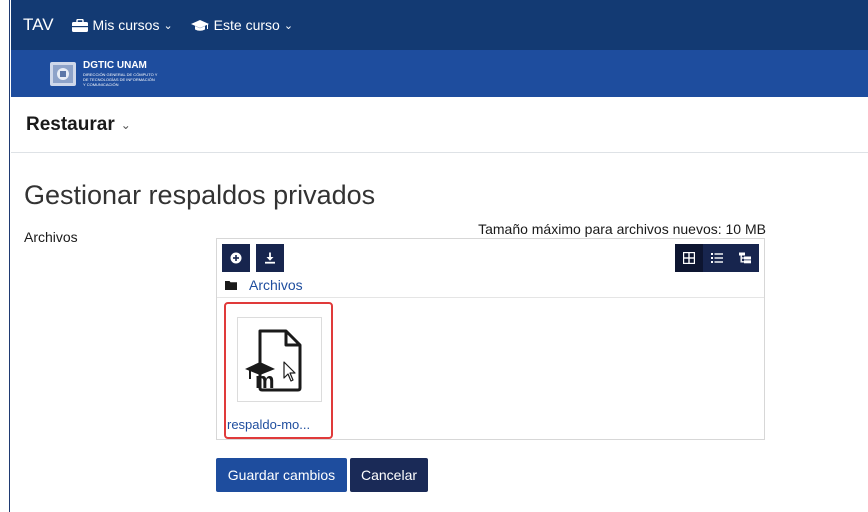  Describe the element at coordinates (281, 475) in the screenshot. I see `save-changes-button: Guardar cambios` at that location.